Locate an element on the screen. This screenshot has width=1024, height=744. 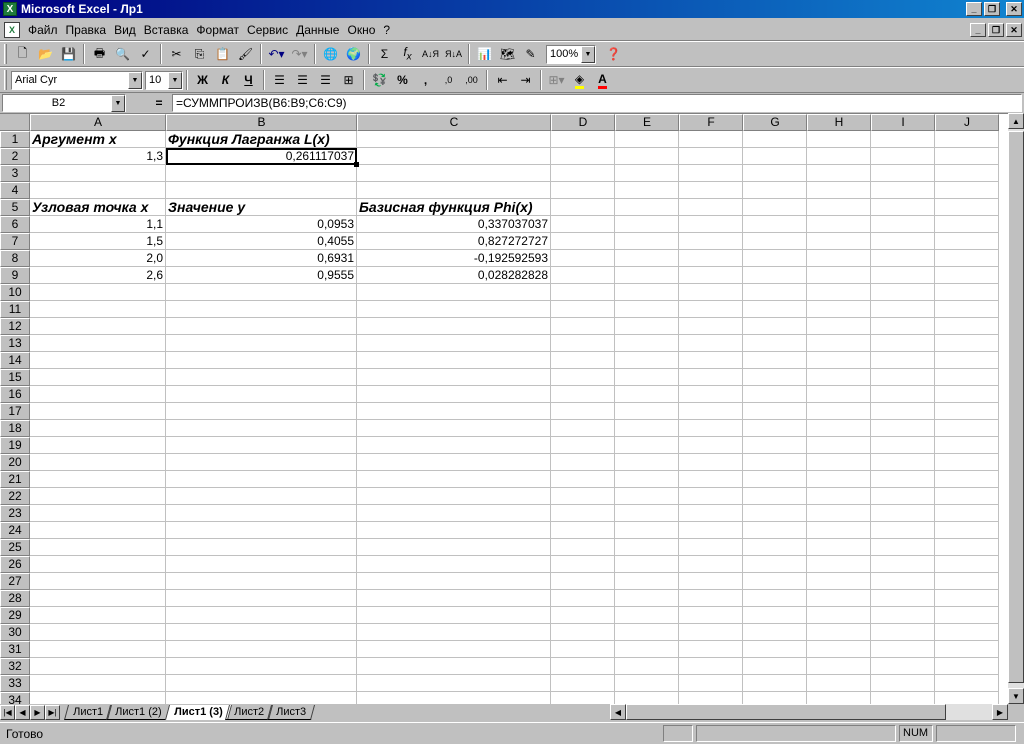
cell-h15 is located at coordinates (839, 377).